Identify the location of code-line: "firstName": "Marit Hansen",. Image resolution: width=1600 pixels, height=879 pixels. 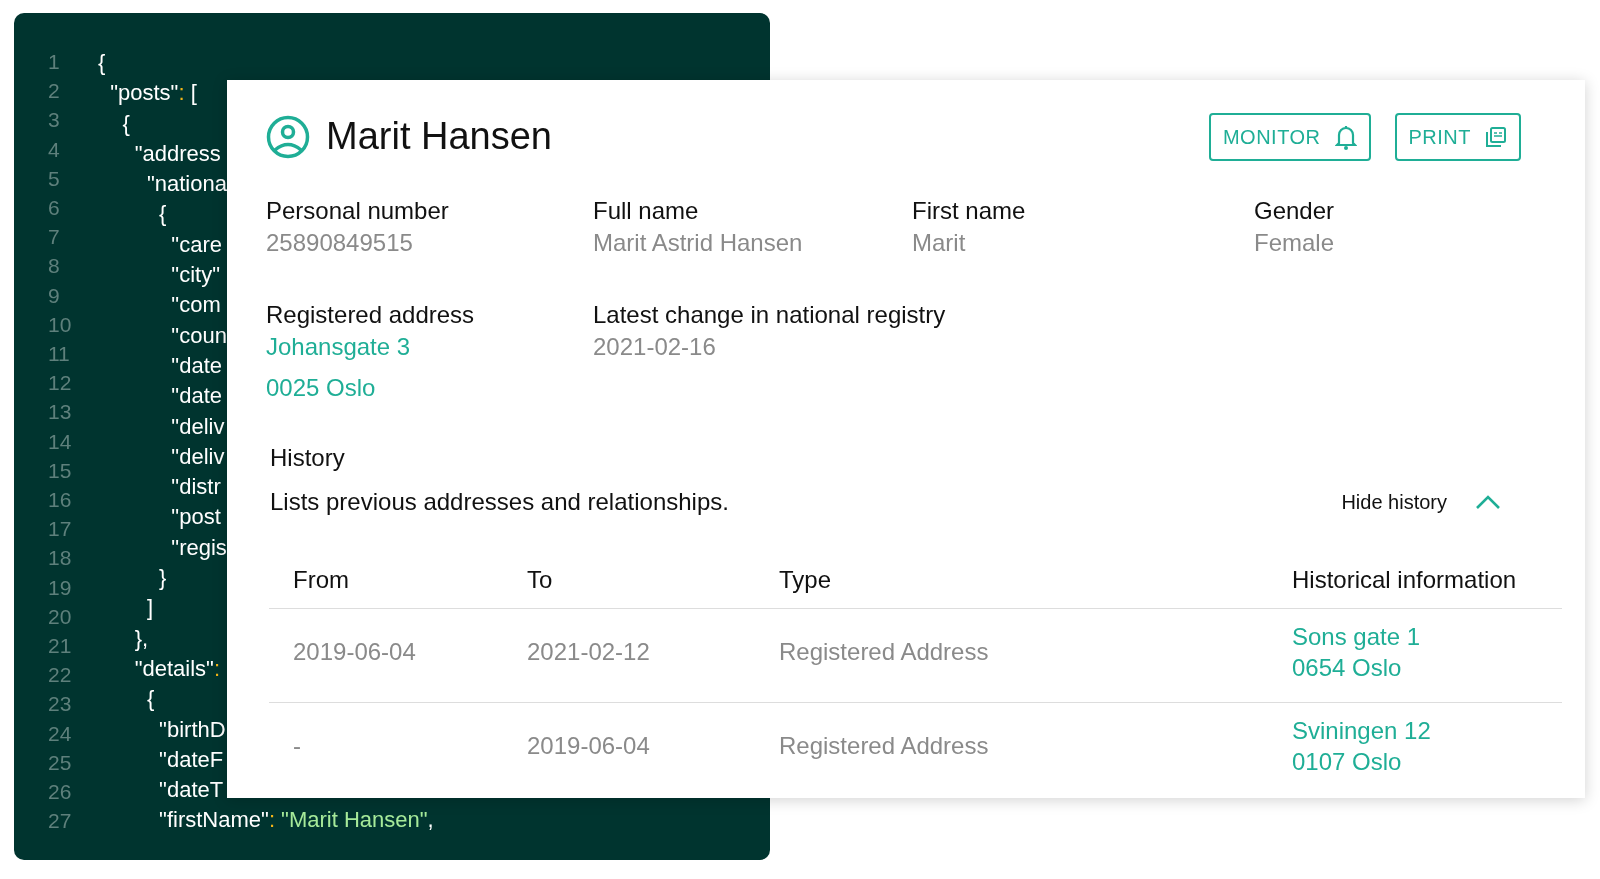
(296, 820).